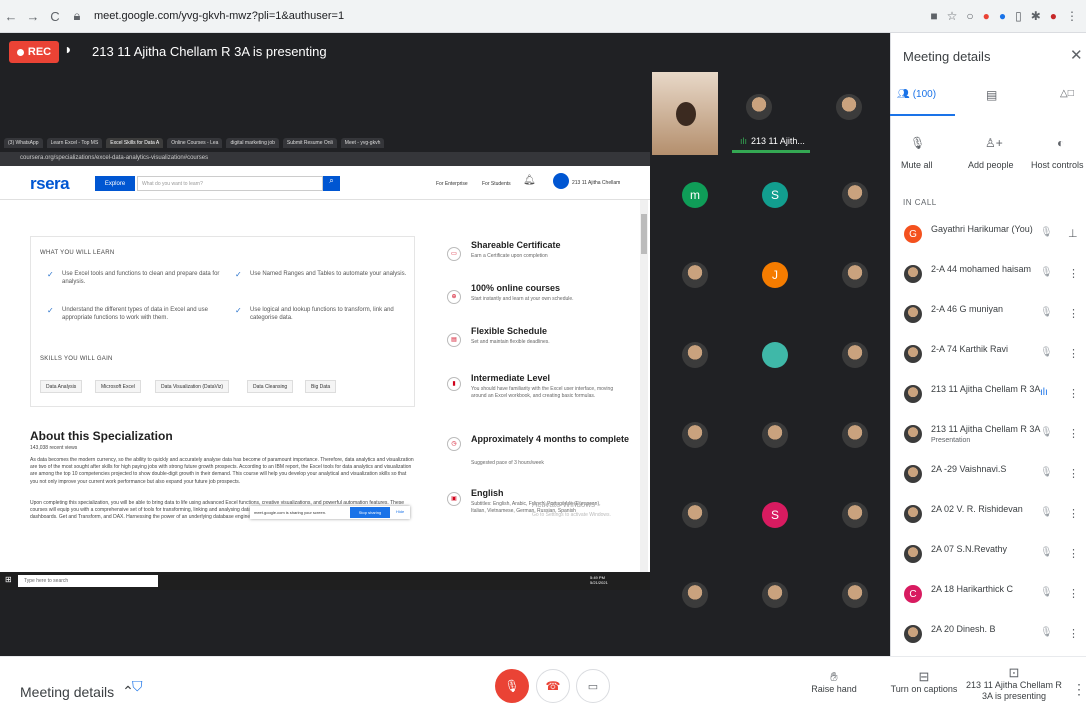 The width and height of the screenshot is (1086, 706). What do you see at coordinates (550, 439) in the screenshot?
I see `feature-title: Approximately 4 months to complete` at bounding box center [550, 439].